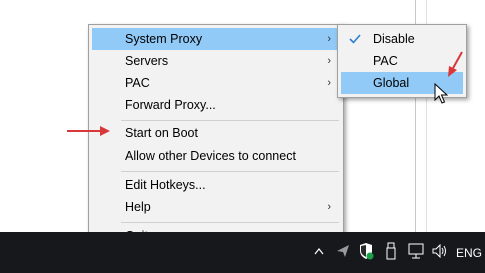 This screenshot has height=273, width=485. Describe the element at coordinates (319, 251) in the screenshot. I see `chevron-up-icon` at that location.